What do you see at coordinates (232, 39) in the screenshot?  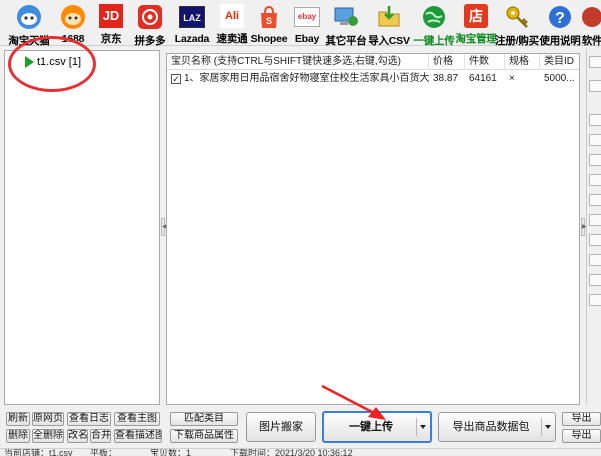 I see `toolbar-label: 速卖通` at bounding box center [232, 39].